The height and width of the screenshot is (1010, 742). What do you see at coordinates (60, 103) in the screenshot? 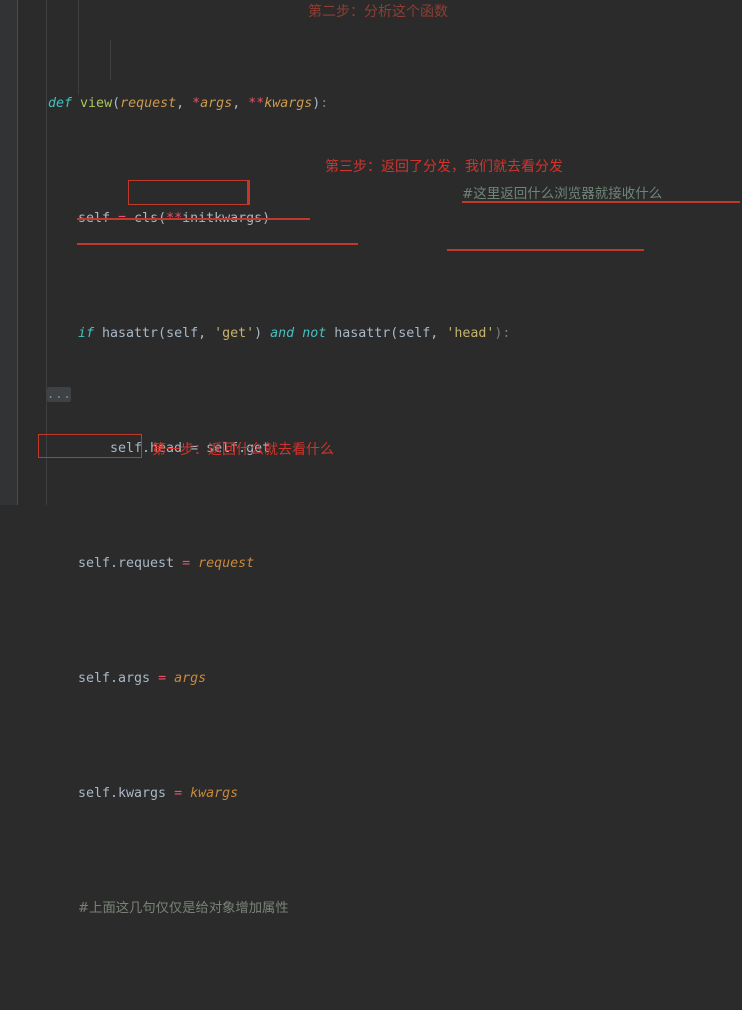
I see `keyword-def: def` at bounding box center [60, 103].